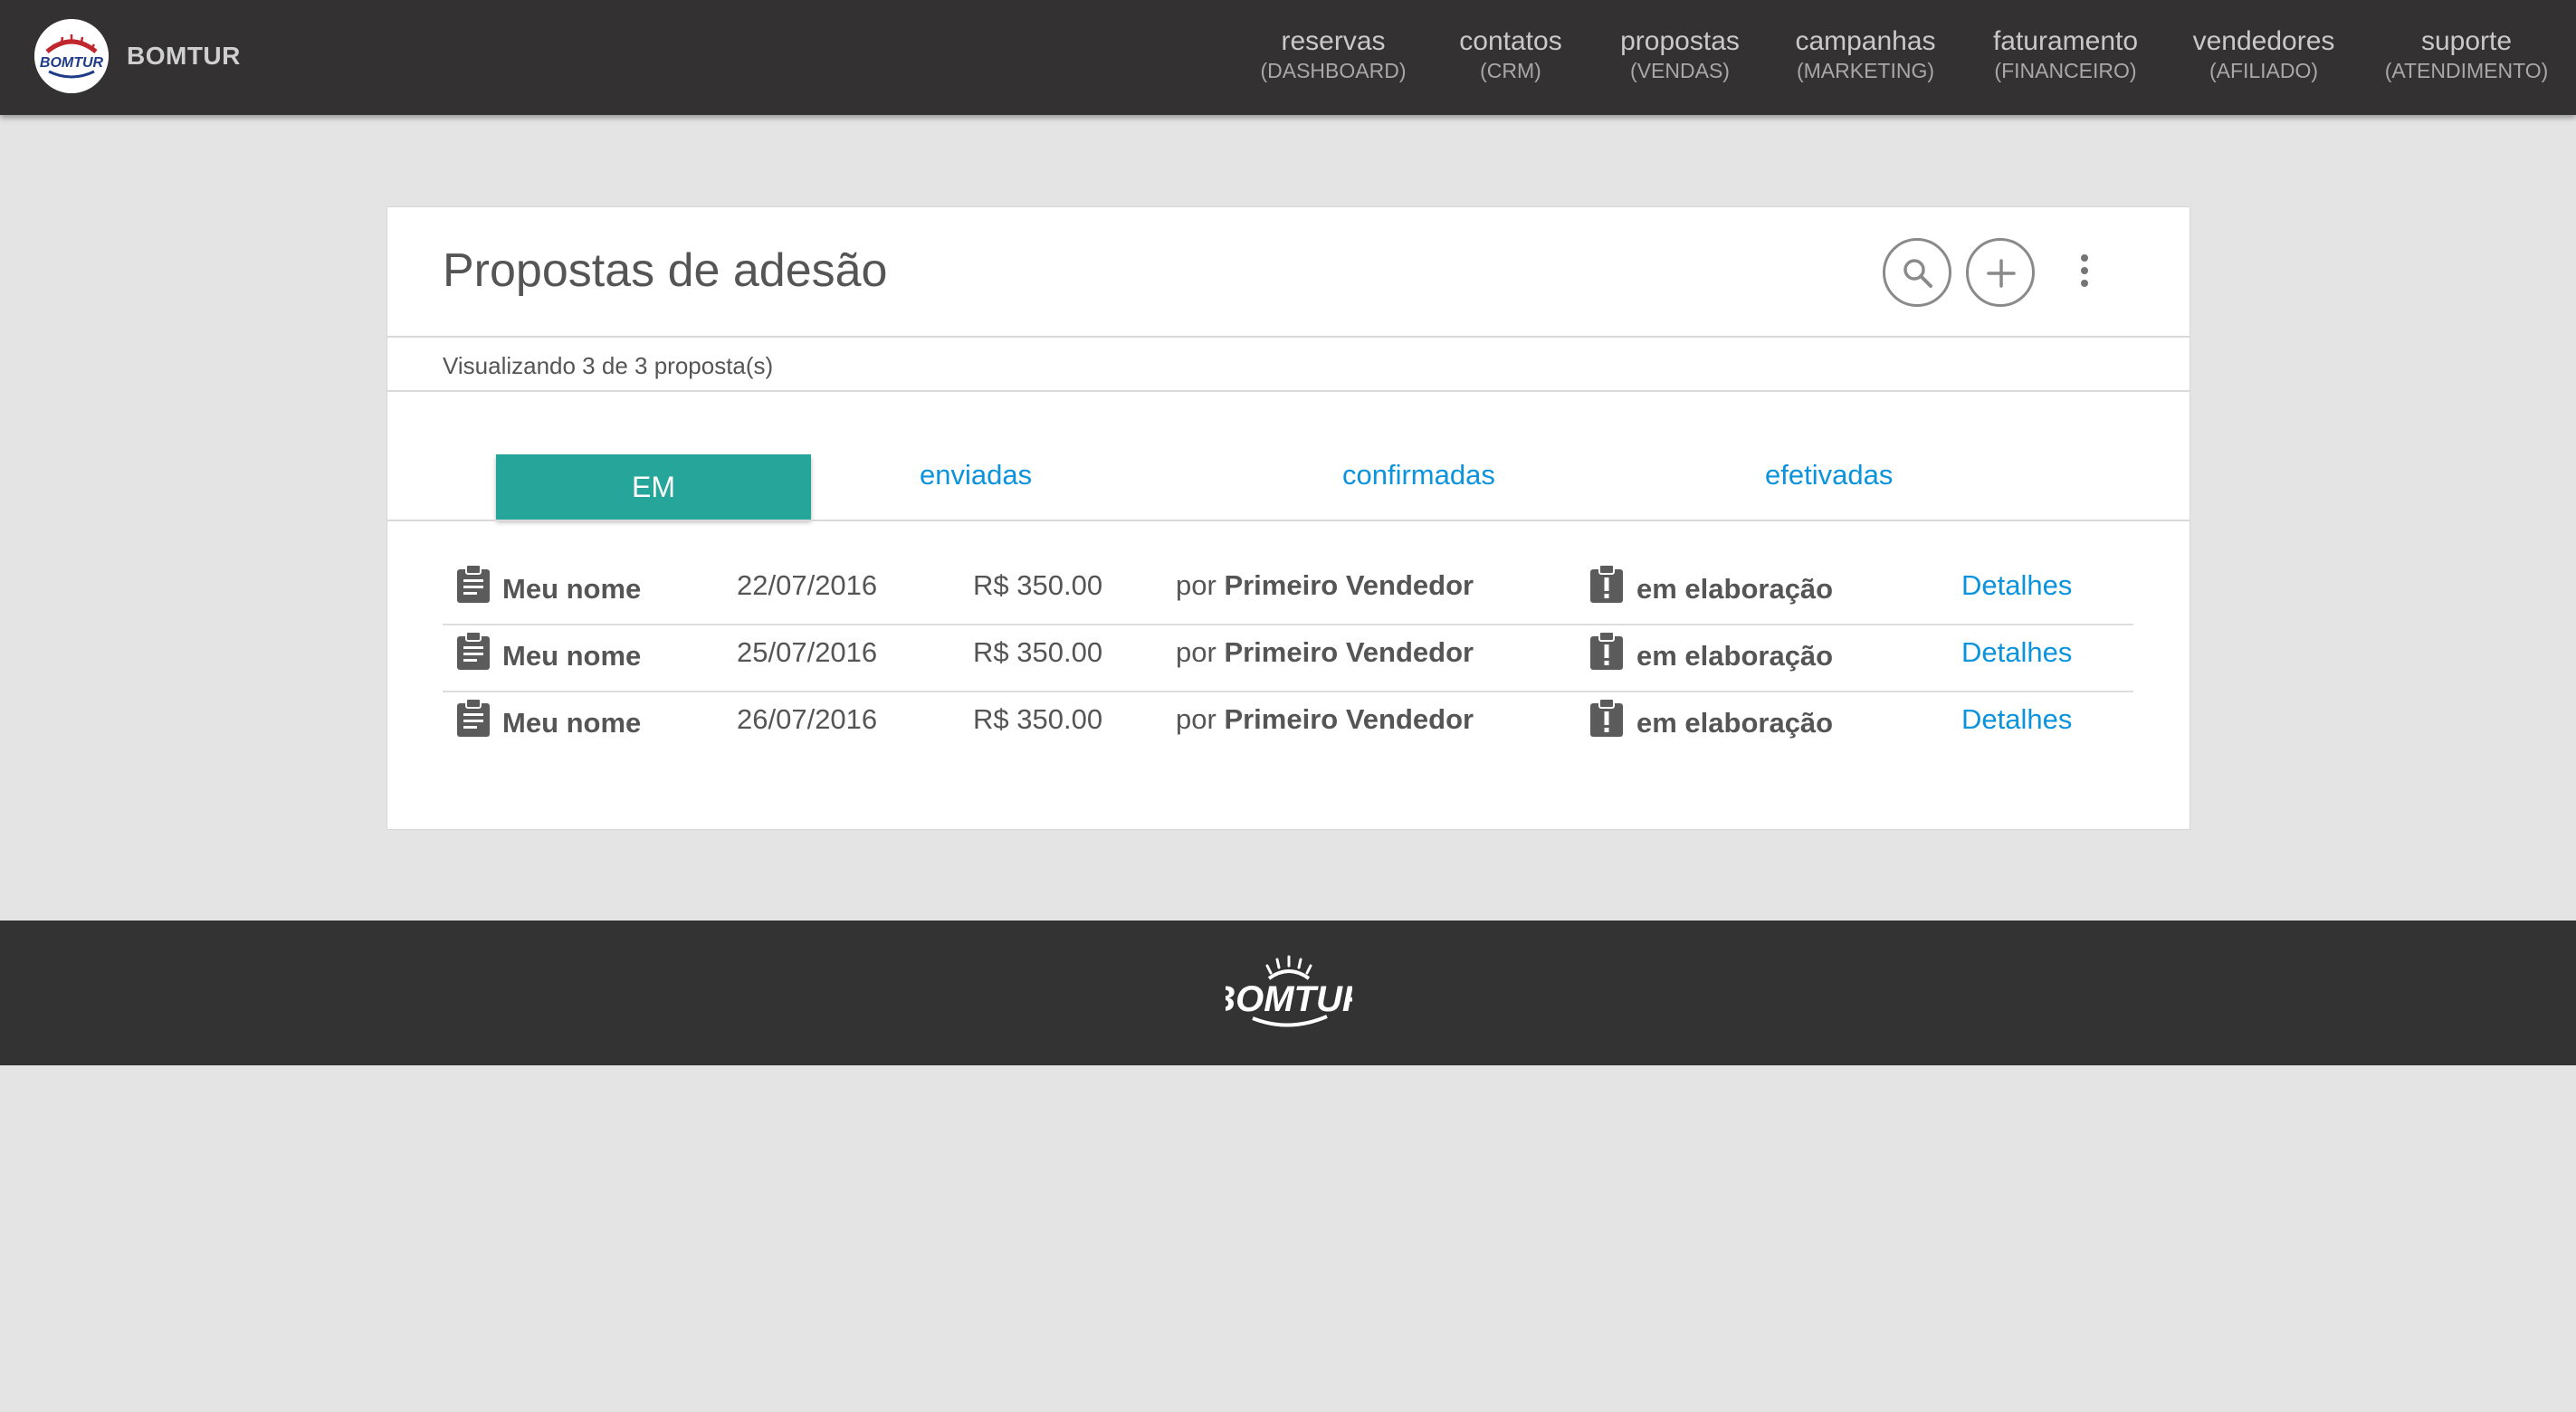  What do you see at coordinates (1289, 999) in the screenshot?
I see `footer-logo-text: BOMTUR` at bounding box center [1289, 999].